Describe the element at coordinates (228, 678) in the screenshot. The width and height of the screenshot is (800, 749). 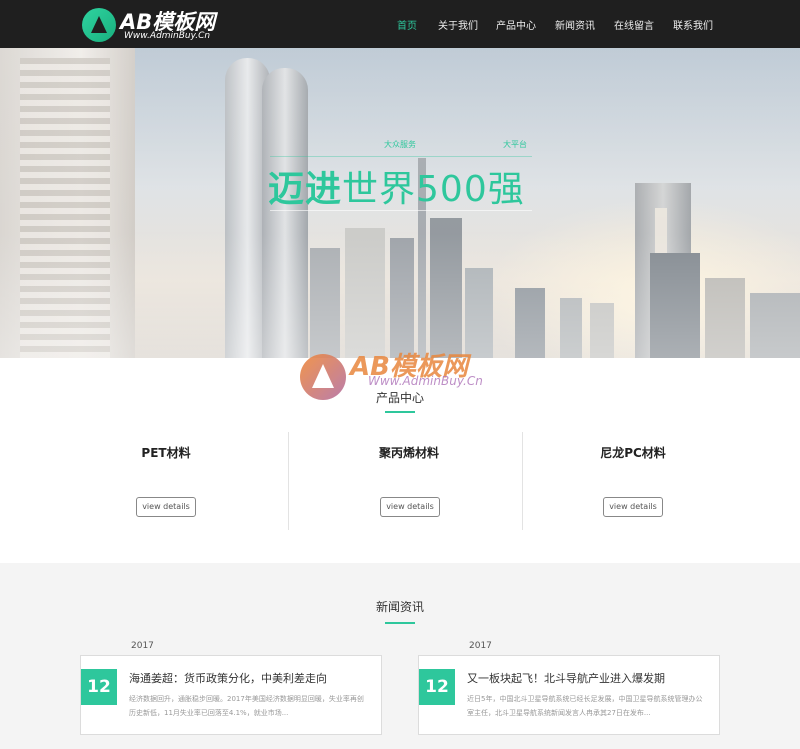
I see `news-title: 海通姜超：货币政策分化，中美利差走向` at that location.